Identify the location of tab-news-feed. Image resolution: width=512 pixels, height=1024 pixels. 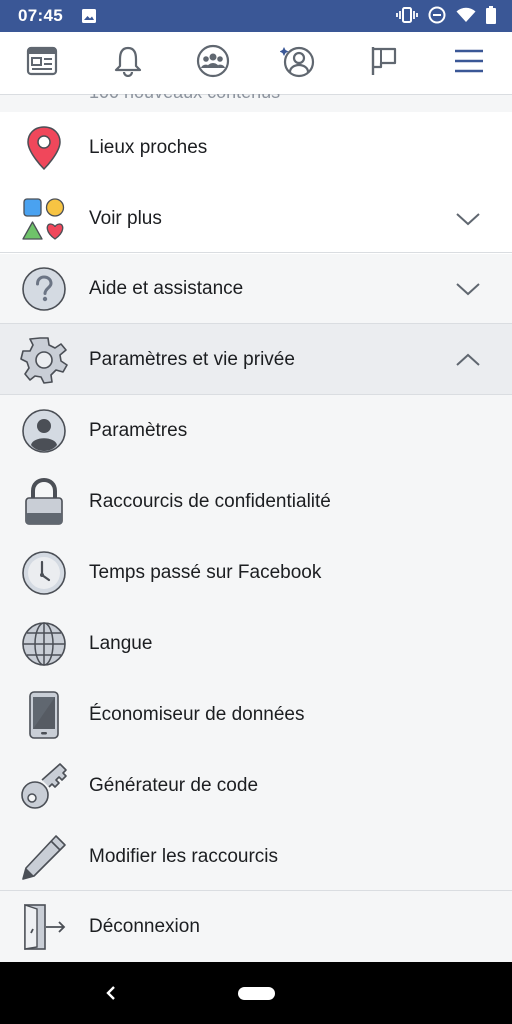
(42, 63).